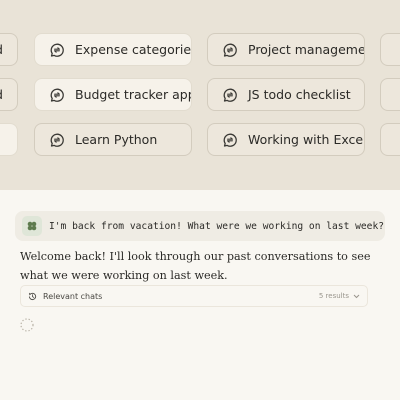  I want to click on suggestion-chip-project-management: Project management, so click(286, 49).